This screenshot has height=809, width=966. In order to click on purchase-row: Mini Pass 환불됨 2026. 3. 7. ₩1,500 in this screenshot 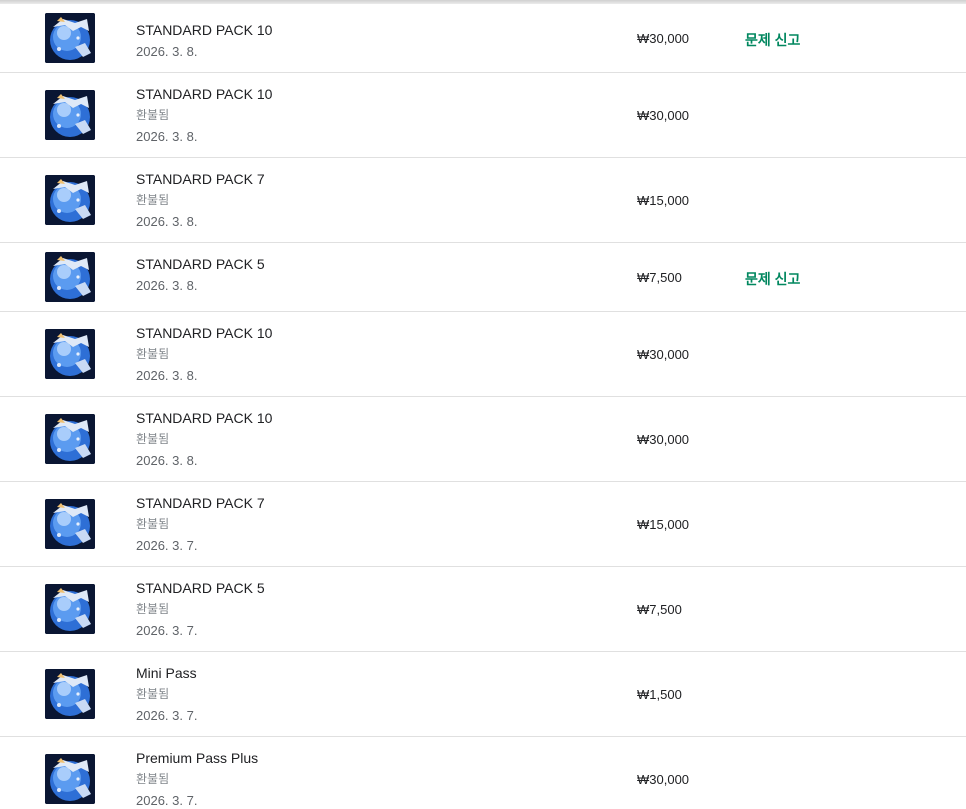, I will do `click(483, 694)`.